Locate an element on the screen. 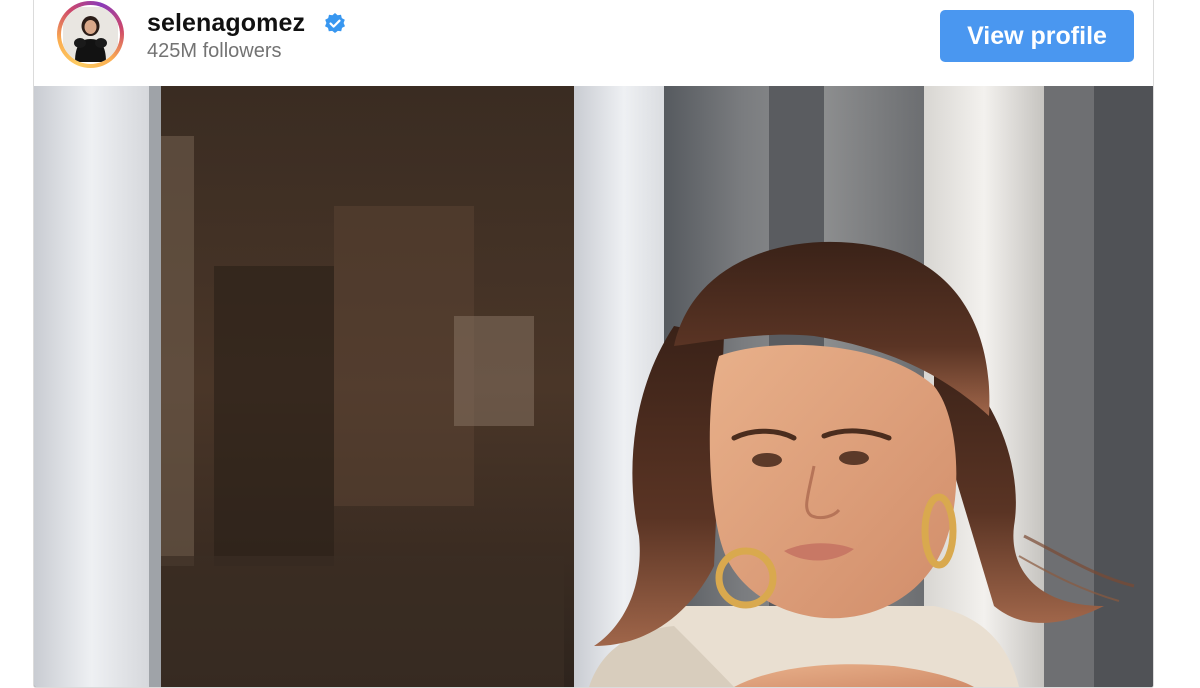 The image size is (1200, 688). profile-avatar is located at coordinates (90, 34).